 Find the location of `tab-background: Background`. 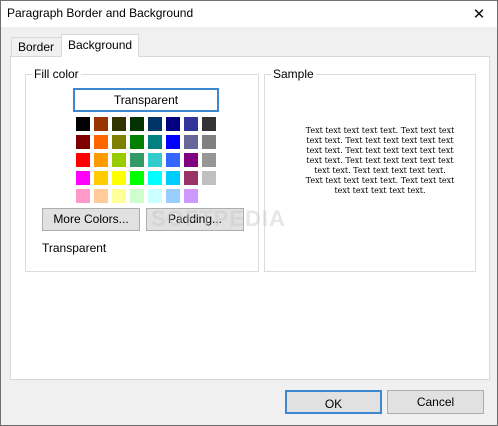

tab-background: Background is located at coordinates (100, 45).